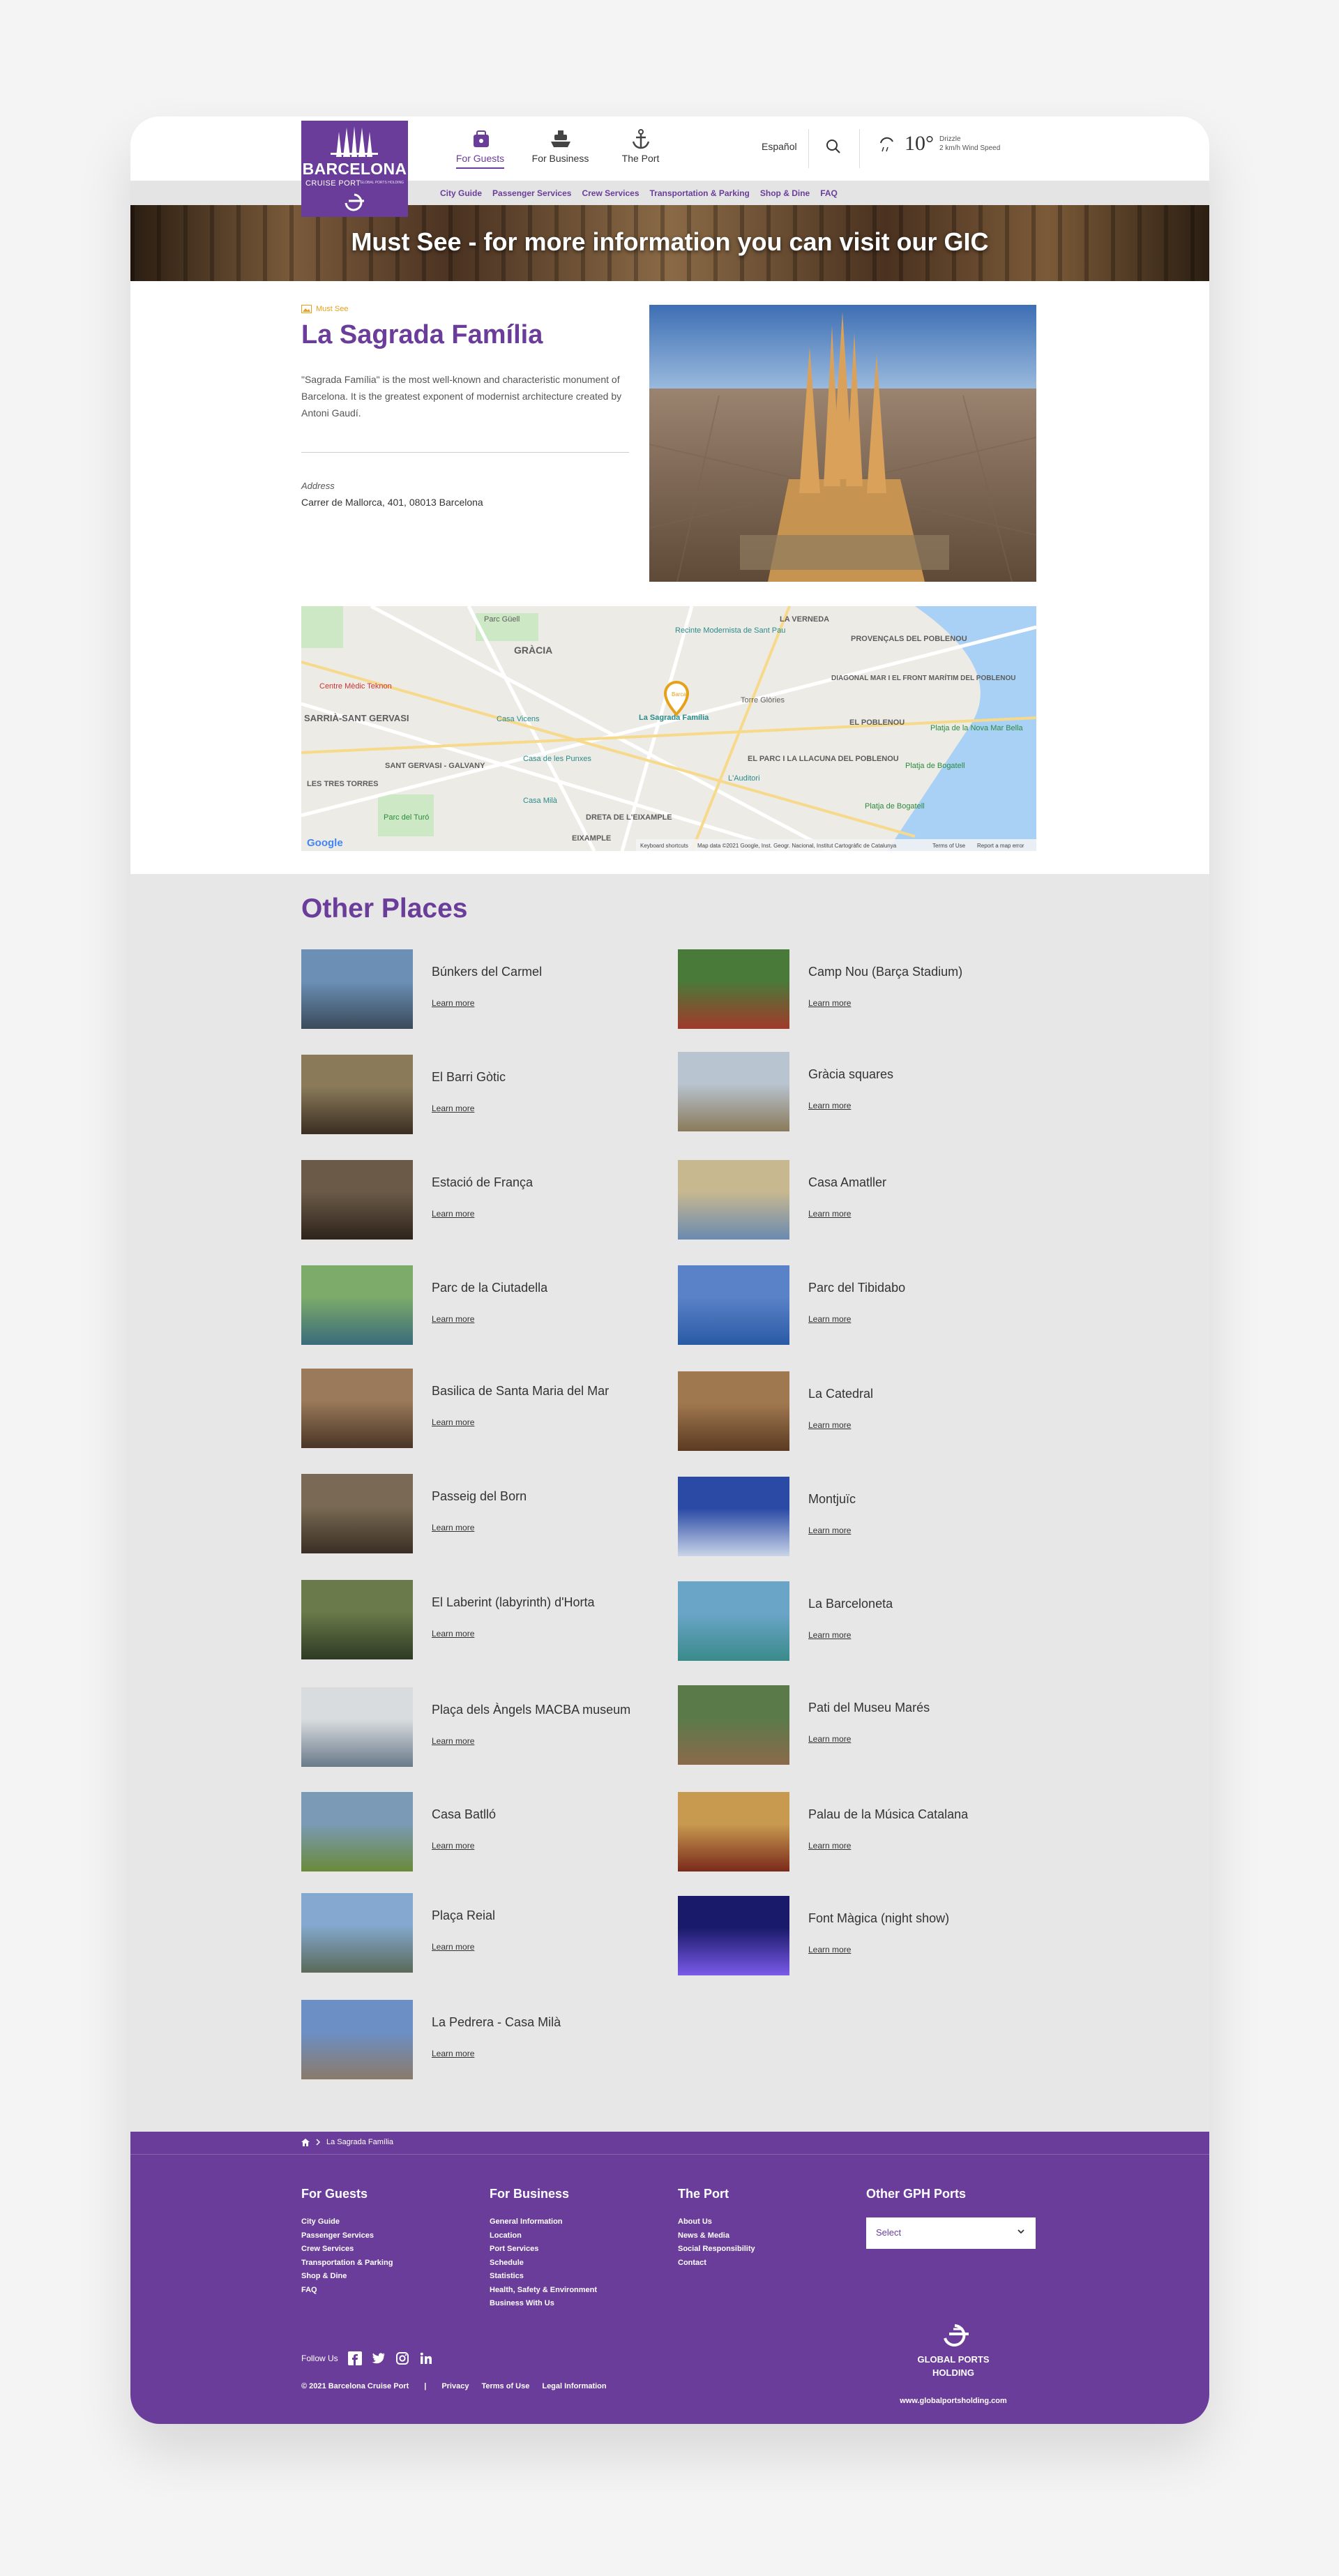 The width and height of the screenshot is (1339, 2576). Describe the element at coordinates (461, 193) in the screenshot. I see `subnav-city-guide: City Guide` at that location.